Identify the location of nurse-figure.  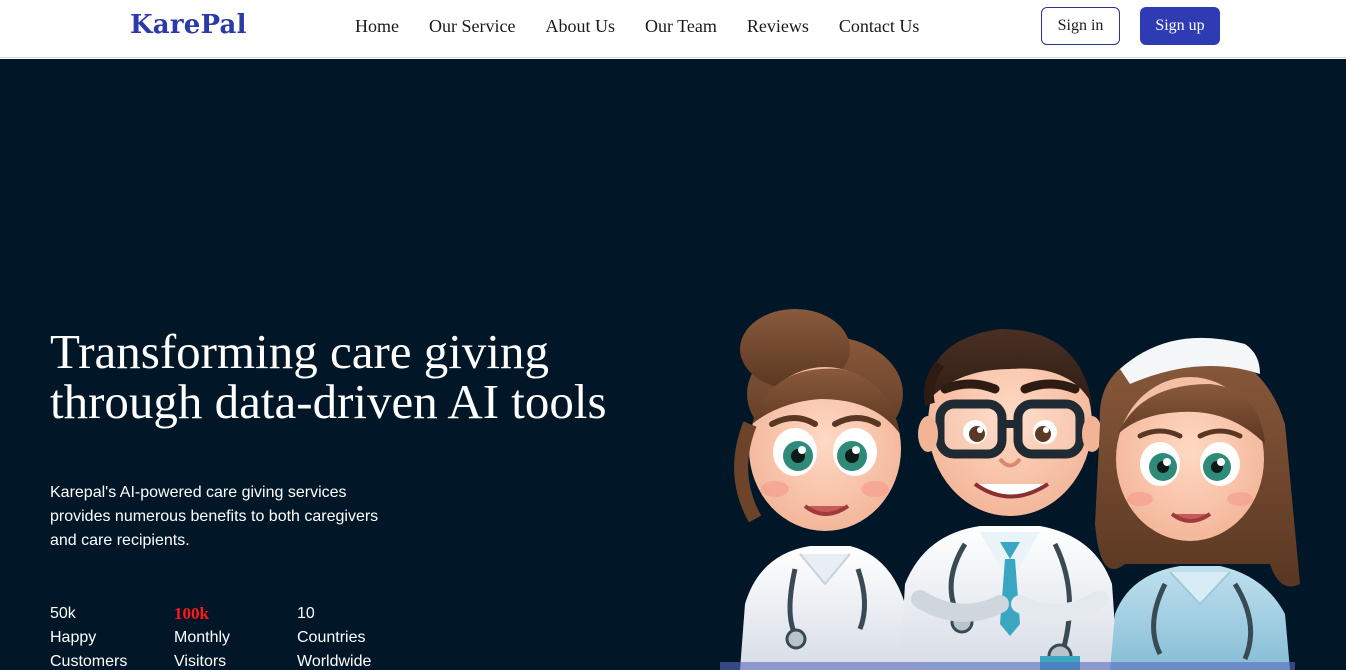
(1197, 503).